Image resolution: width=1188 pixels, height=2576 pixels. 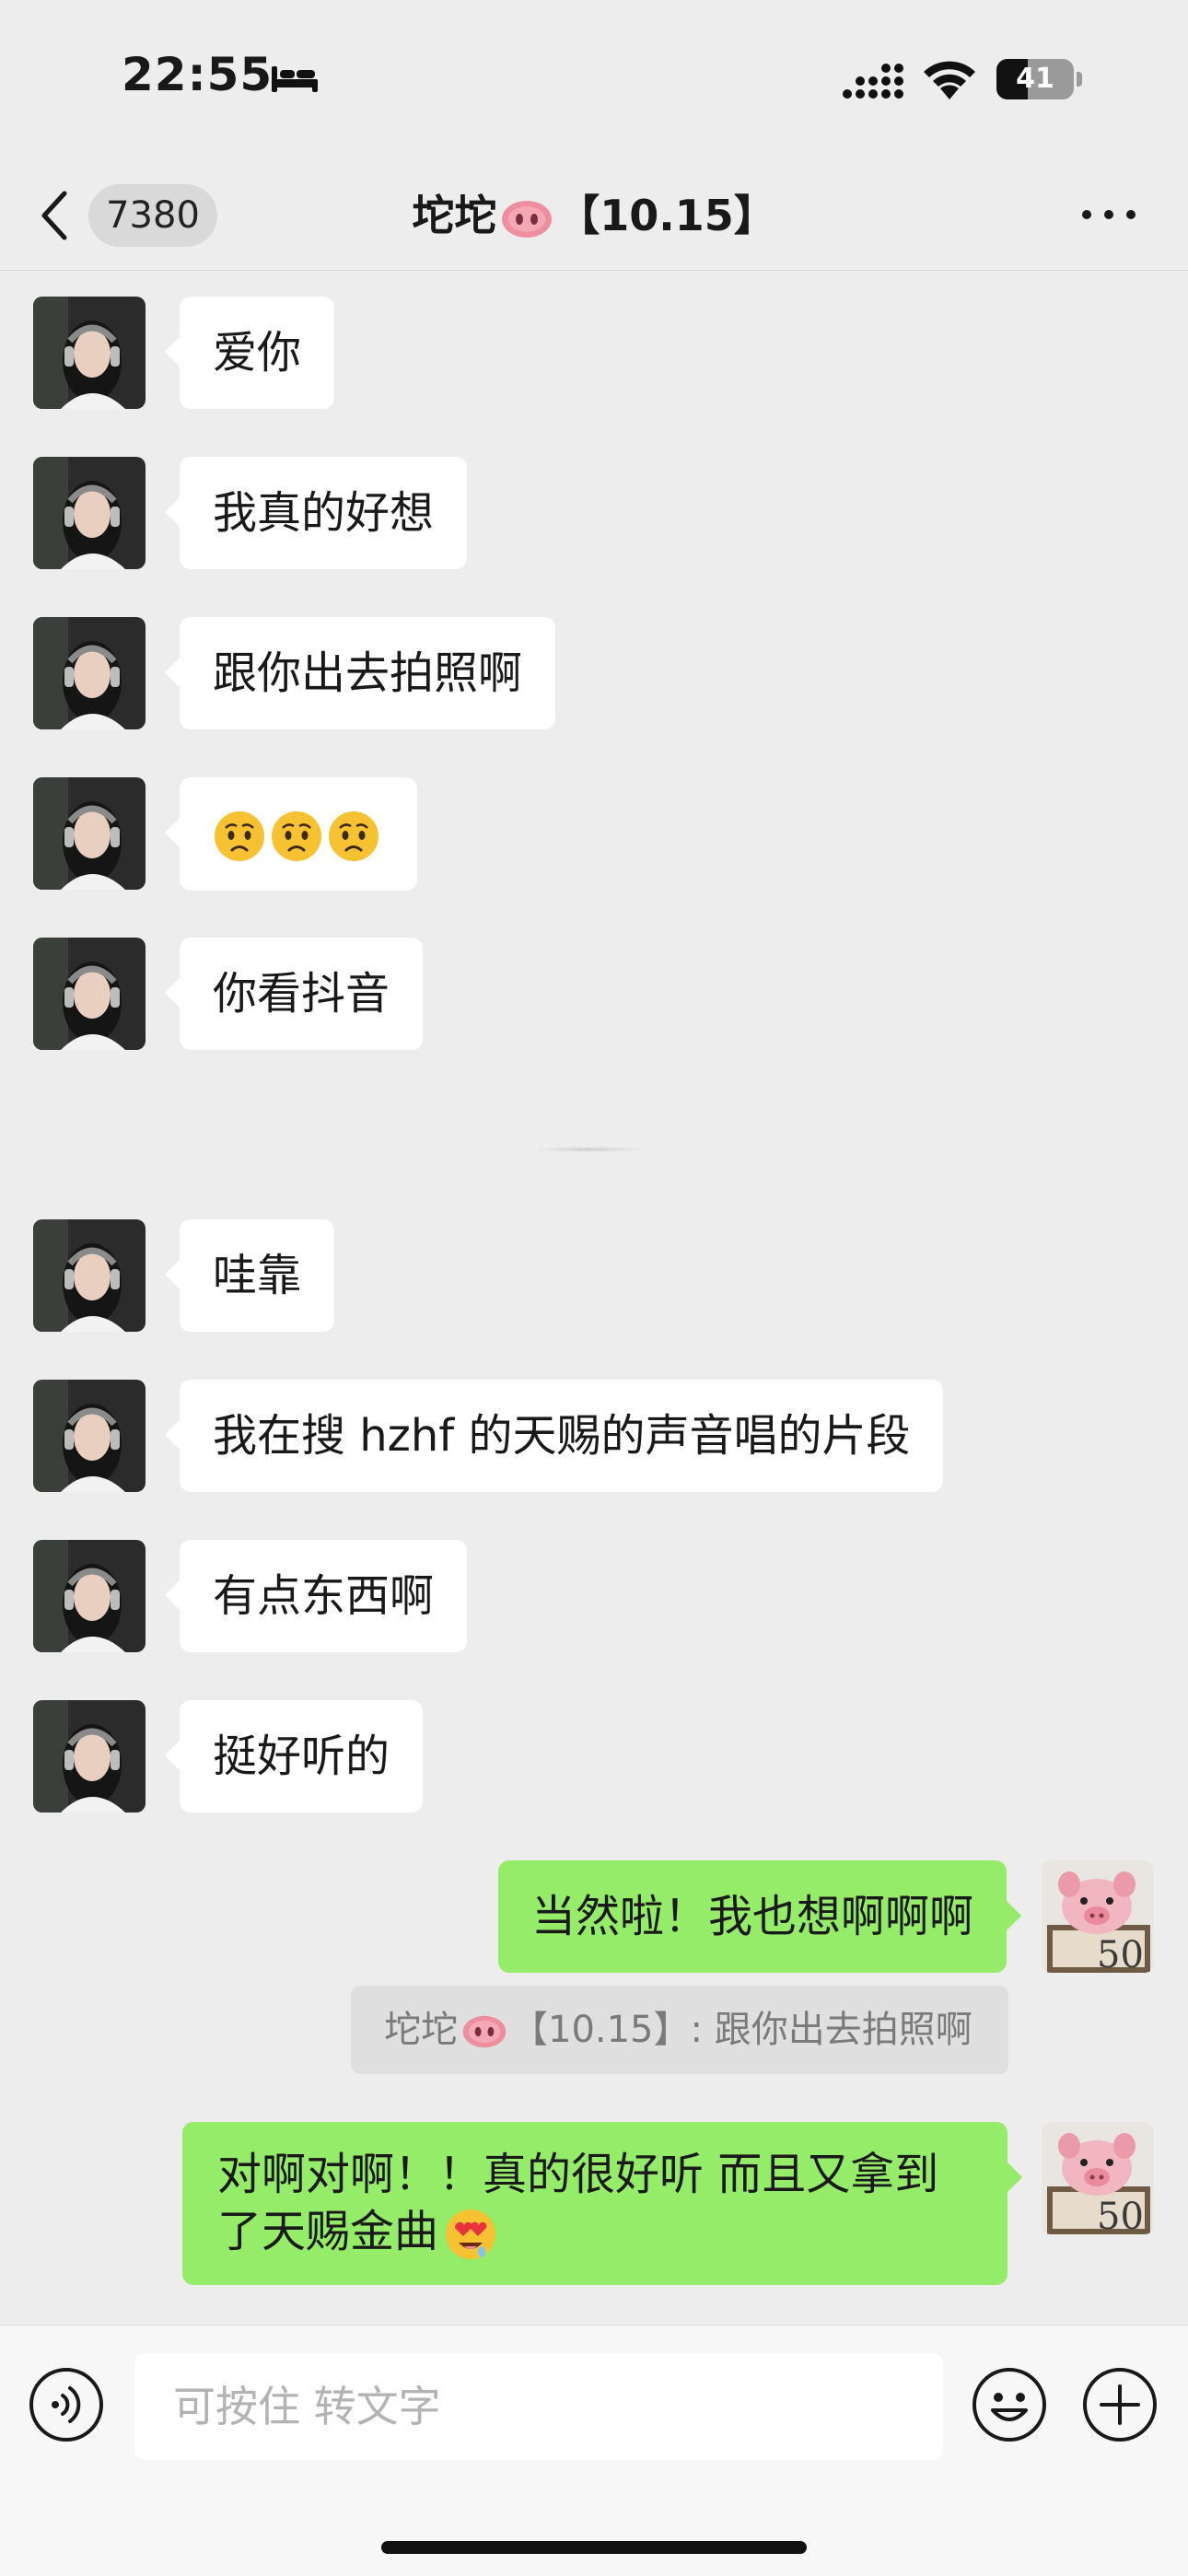 I want to click on incoming-message-bubble: 跟你出去拍照啊, so click(x=360, y=673).